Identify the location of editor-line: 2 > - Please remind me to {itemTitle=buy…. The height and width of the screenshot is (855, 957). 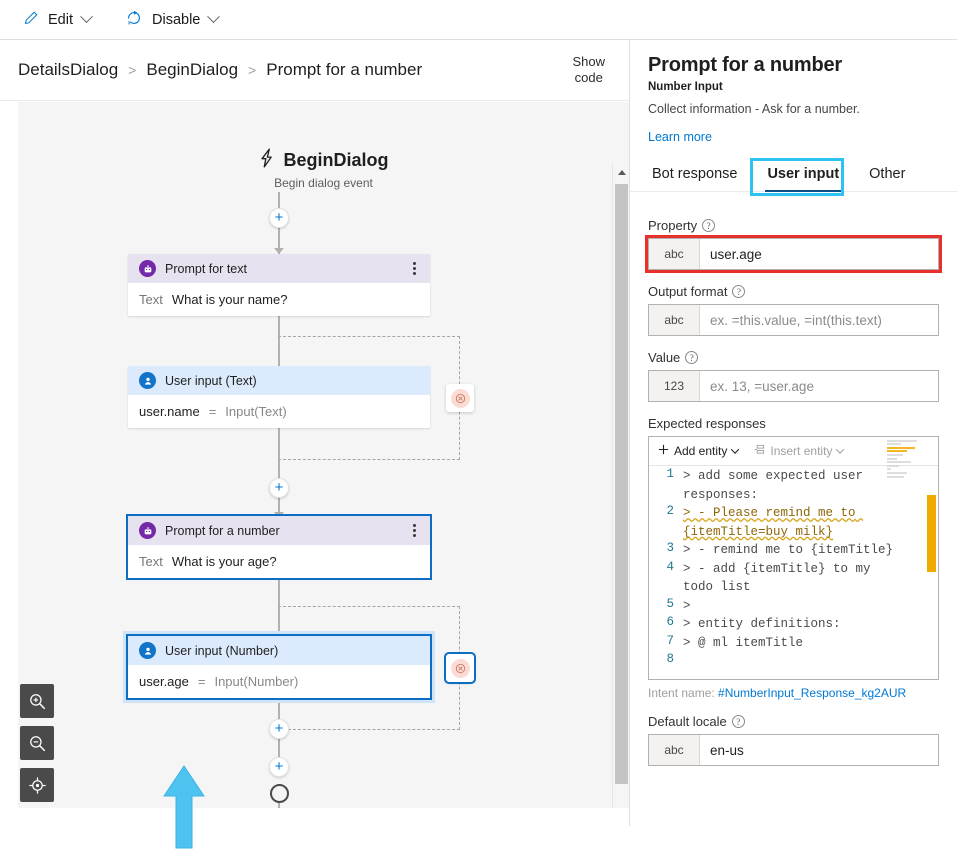
(793, 522).